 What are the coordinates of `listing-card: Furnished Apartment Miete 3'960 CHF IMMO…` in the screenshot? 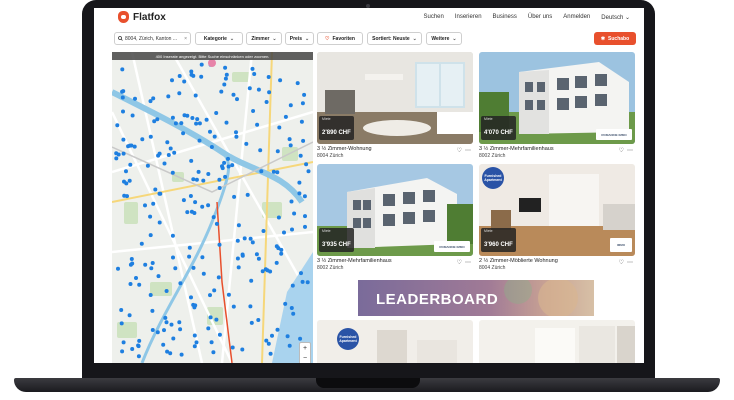 It's located at (557, 220).